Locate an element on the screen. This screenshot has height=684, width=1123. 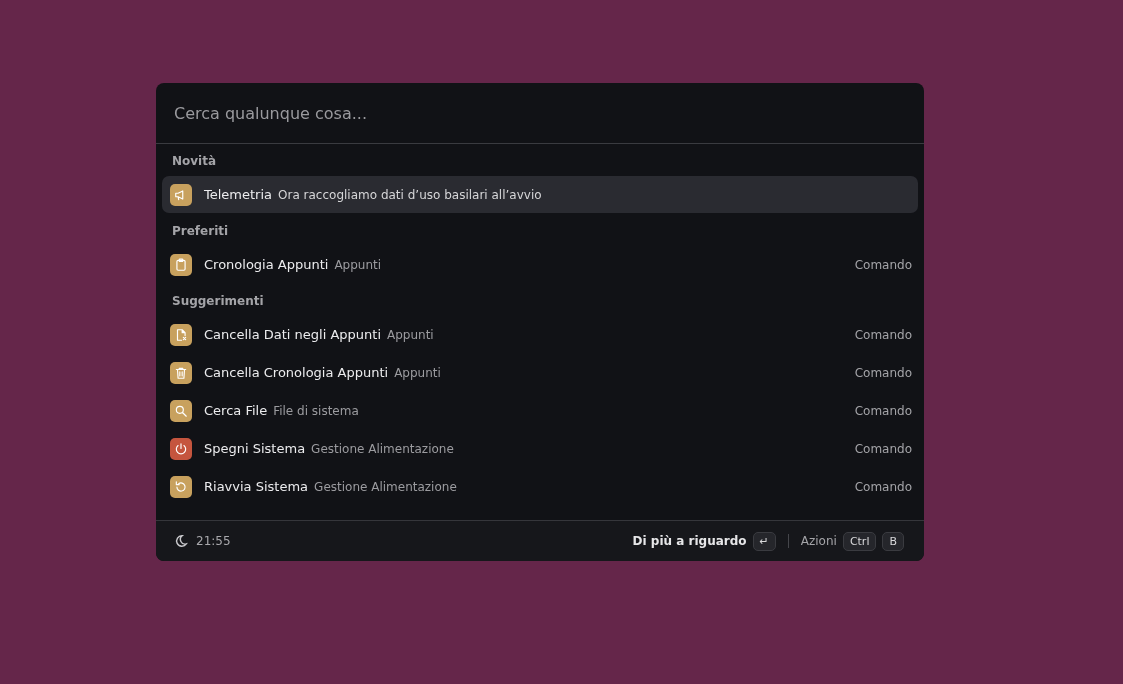
result-title: Cancella Dati negli Appunti is located at coordinates (292, 334).